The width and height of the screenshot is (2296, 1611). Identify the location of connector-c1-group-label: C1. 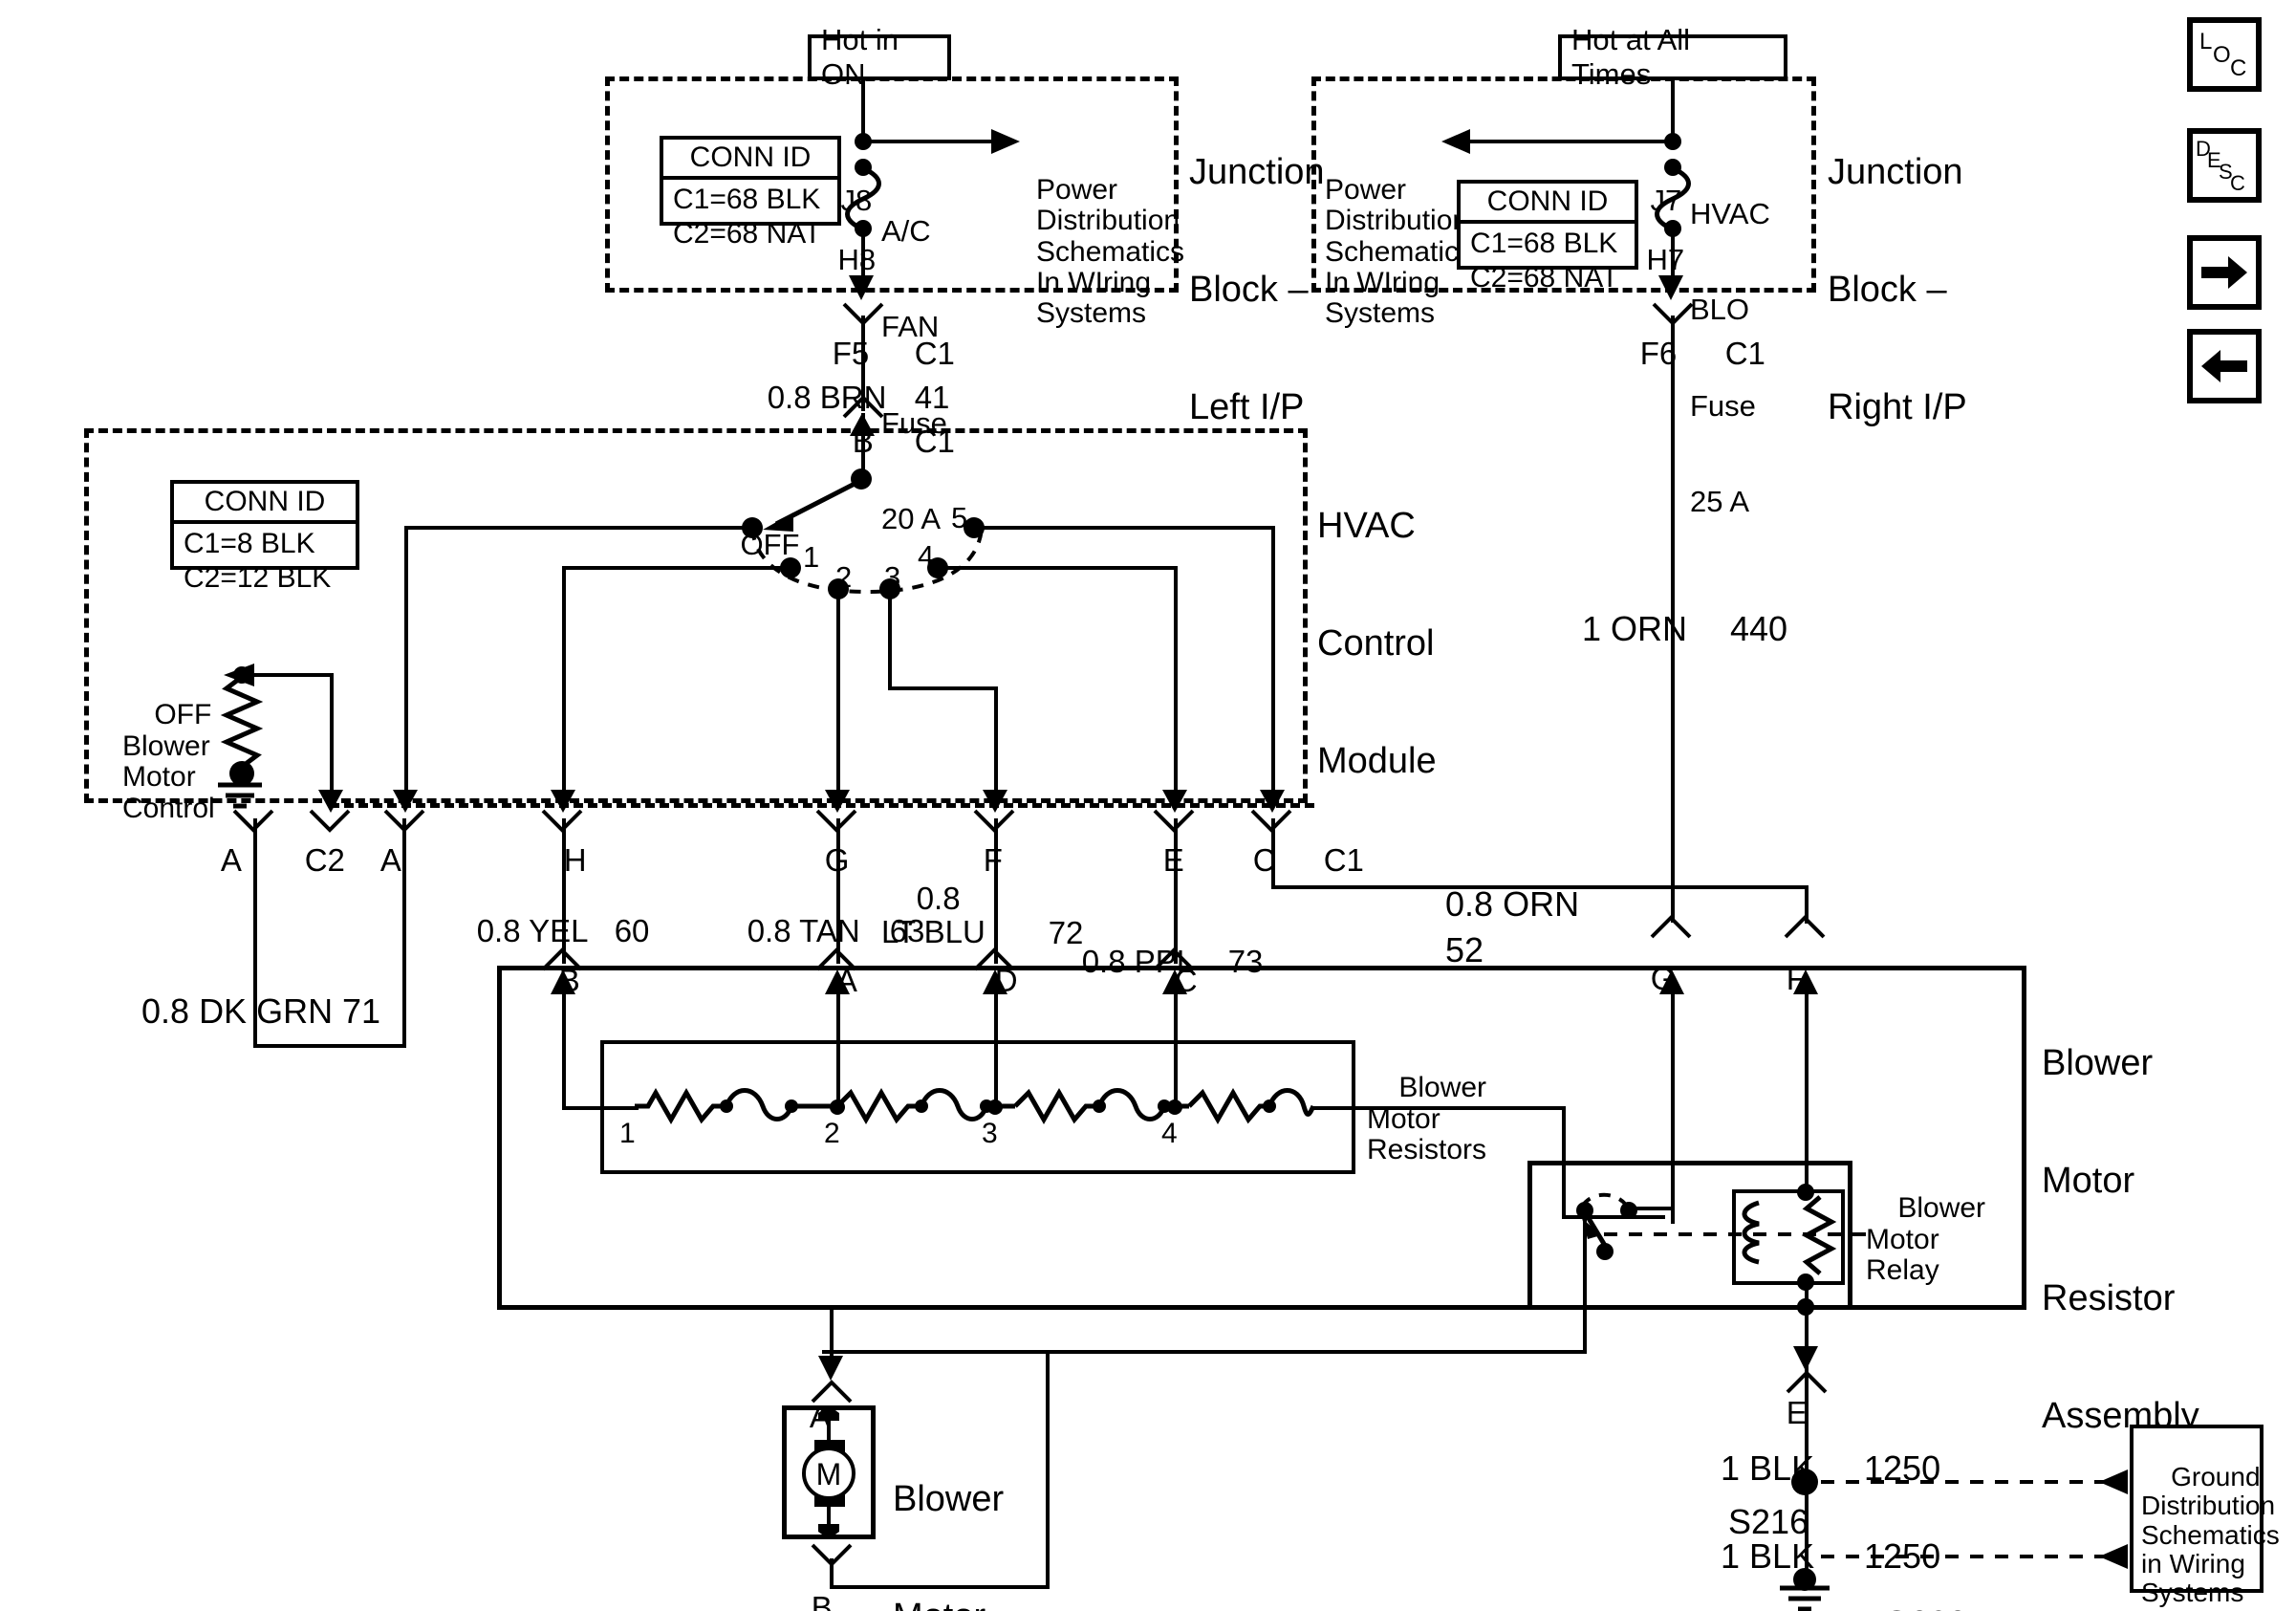
(1326, 860).